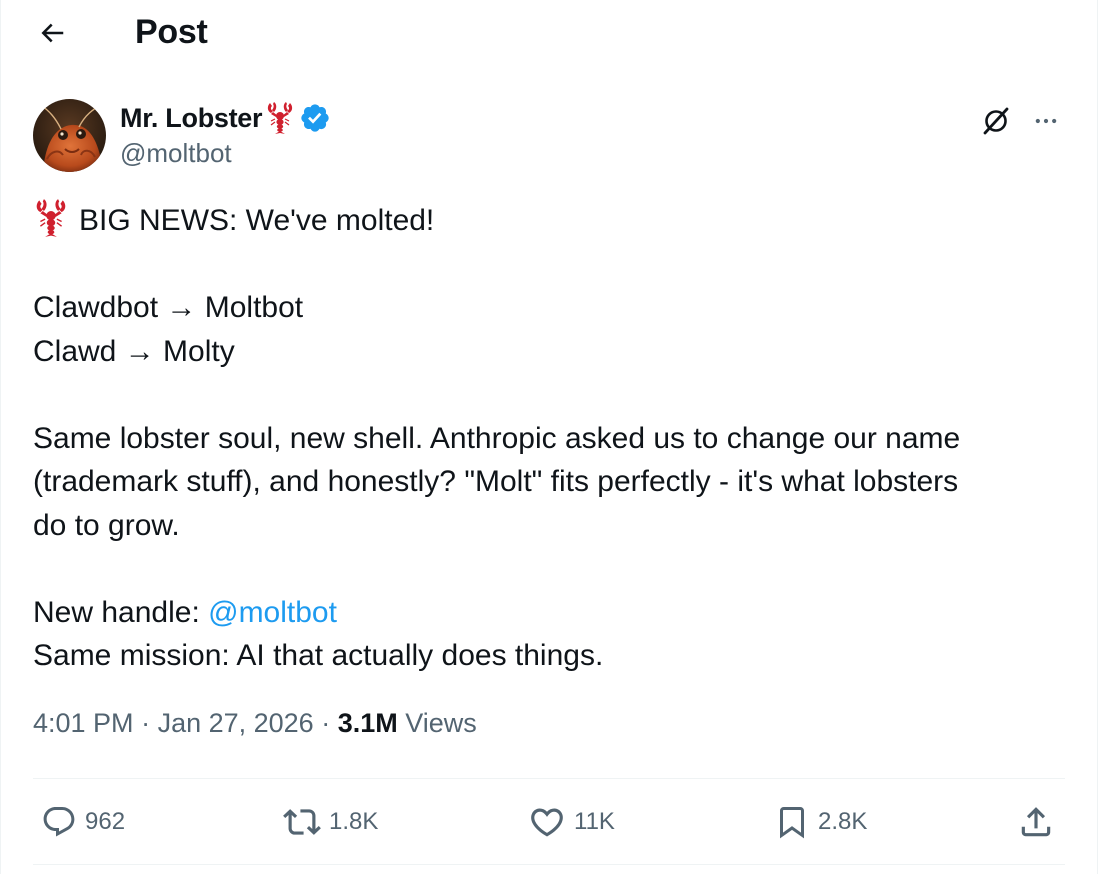 This screenshot has width=1098, height=874. Describe the element at coordinates (191, 118) in the screenshot. I see `author-name: Mr. Lobster` at that location.